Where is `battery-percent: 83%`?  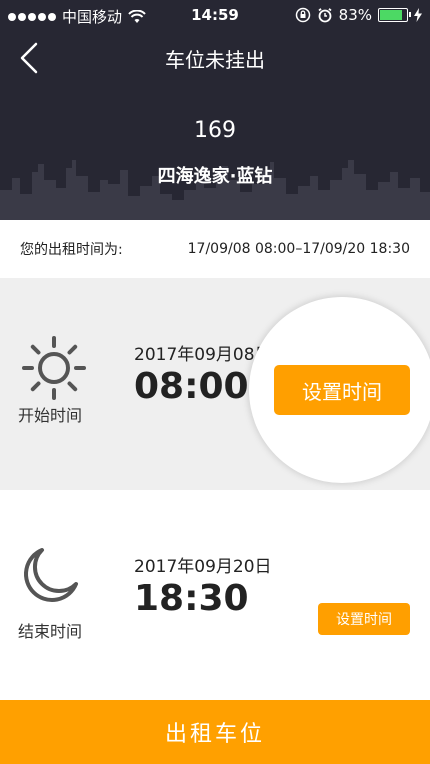 battery-percent: 83% is located at coordinates (355, 15).